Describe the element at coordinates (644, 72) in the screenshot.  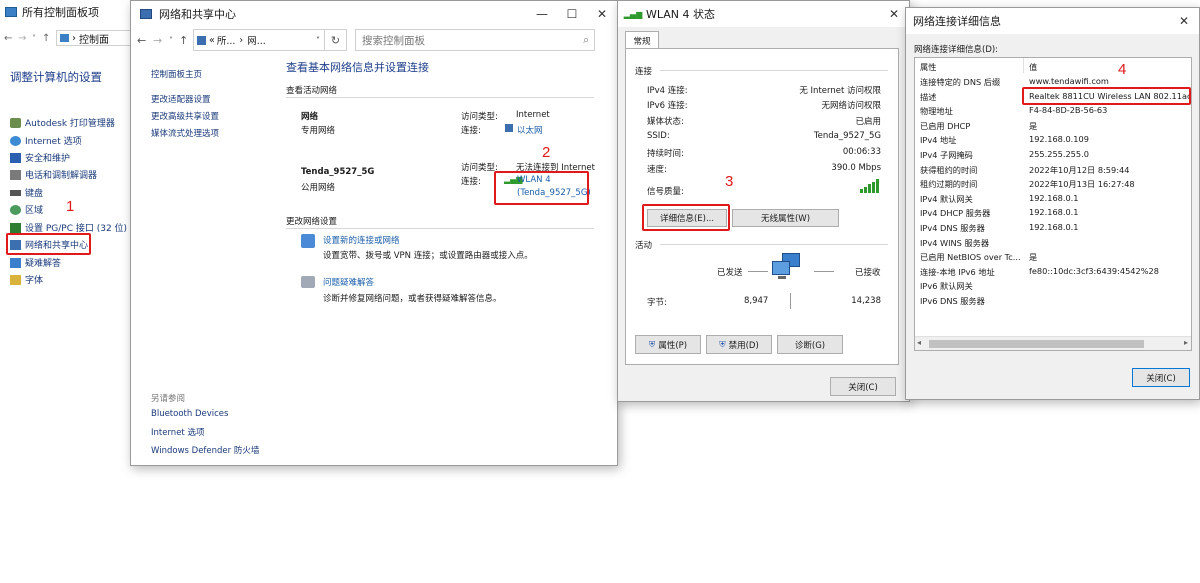
I see `connection-group-label: 连接` at that location.